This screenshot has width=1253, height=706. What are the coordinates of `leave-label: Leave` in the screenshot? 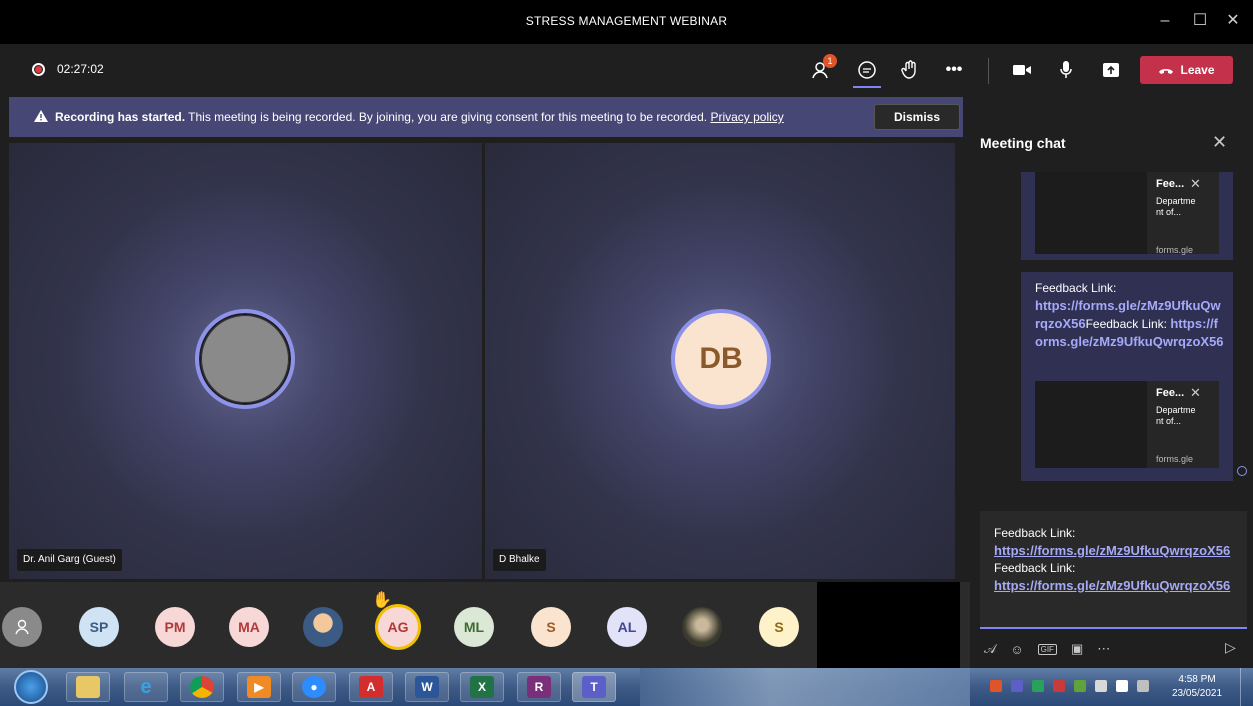 It's located at (1197, 70).